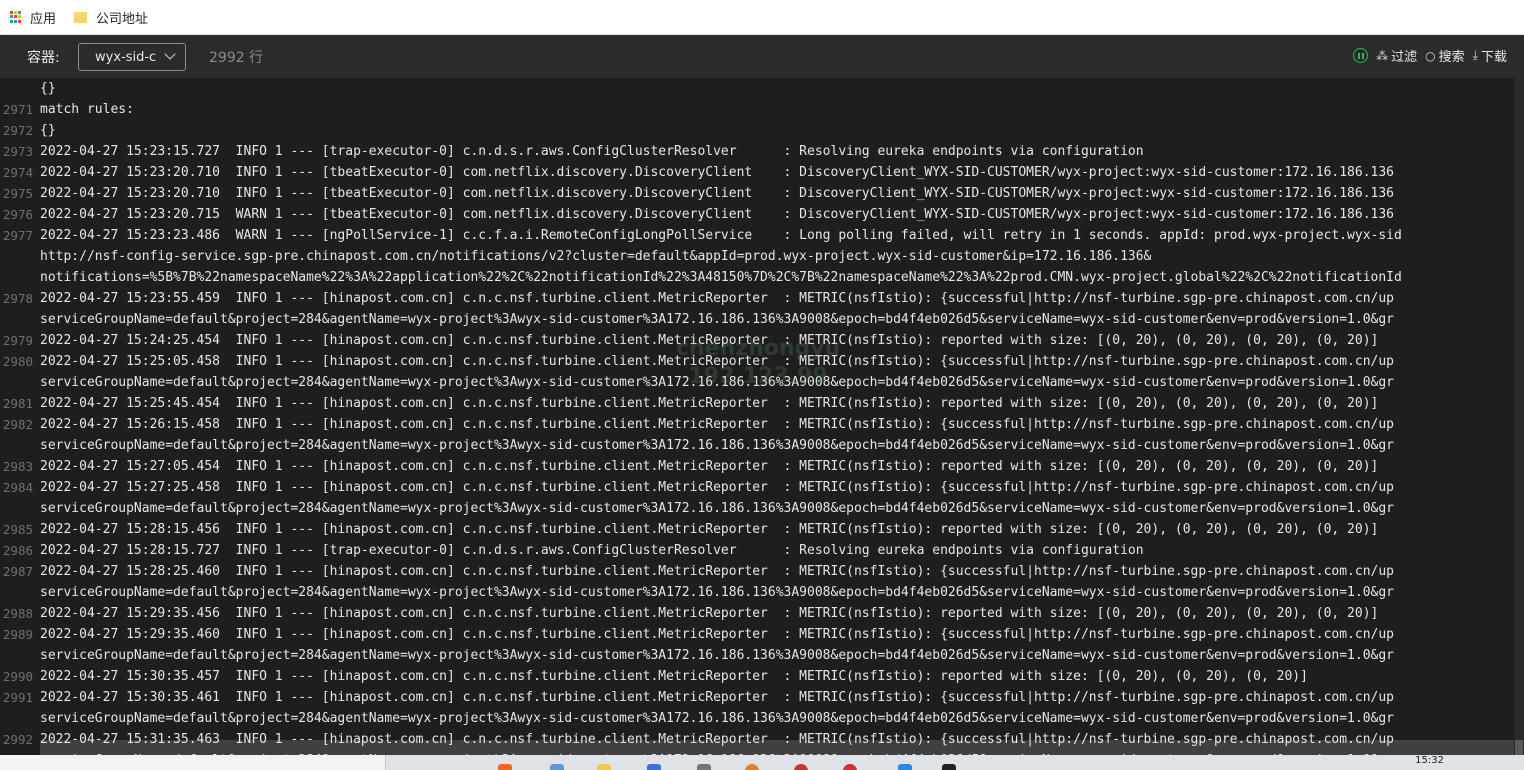  Describe the element at coordinates (17, 235) in the screenshot. I see `line-number: 2977` at that location.